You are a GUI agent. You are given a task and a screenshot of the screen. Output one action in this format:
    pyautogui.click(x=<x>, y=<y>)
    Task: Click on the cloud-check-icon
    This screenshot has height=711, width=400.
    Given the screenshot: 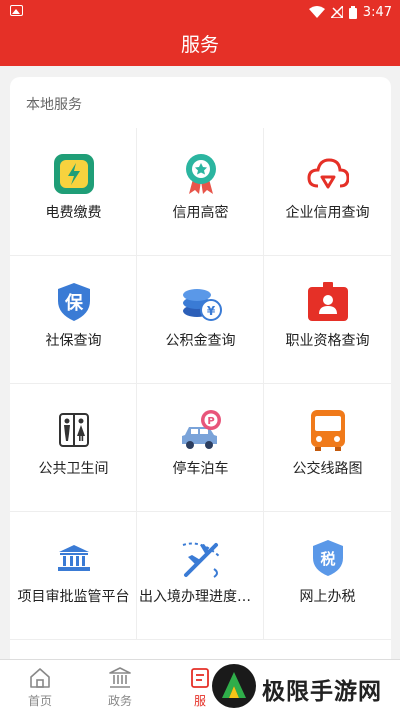 What is the action you would take?
    pyautogui.click(x=328, y=173)
    